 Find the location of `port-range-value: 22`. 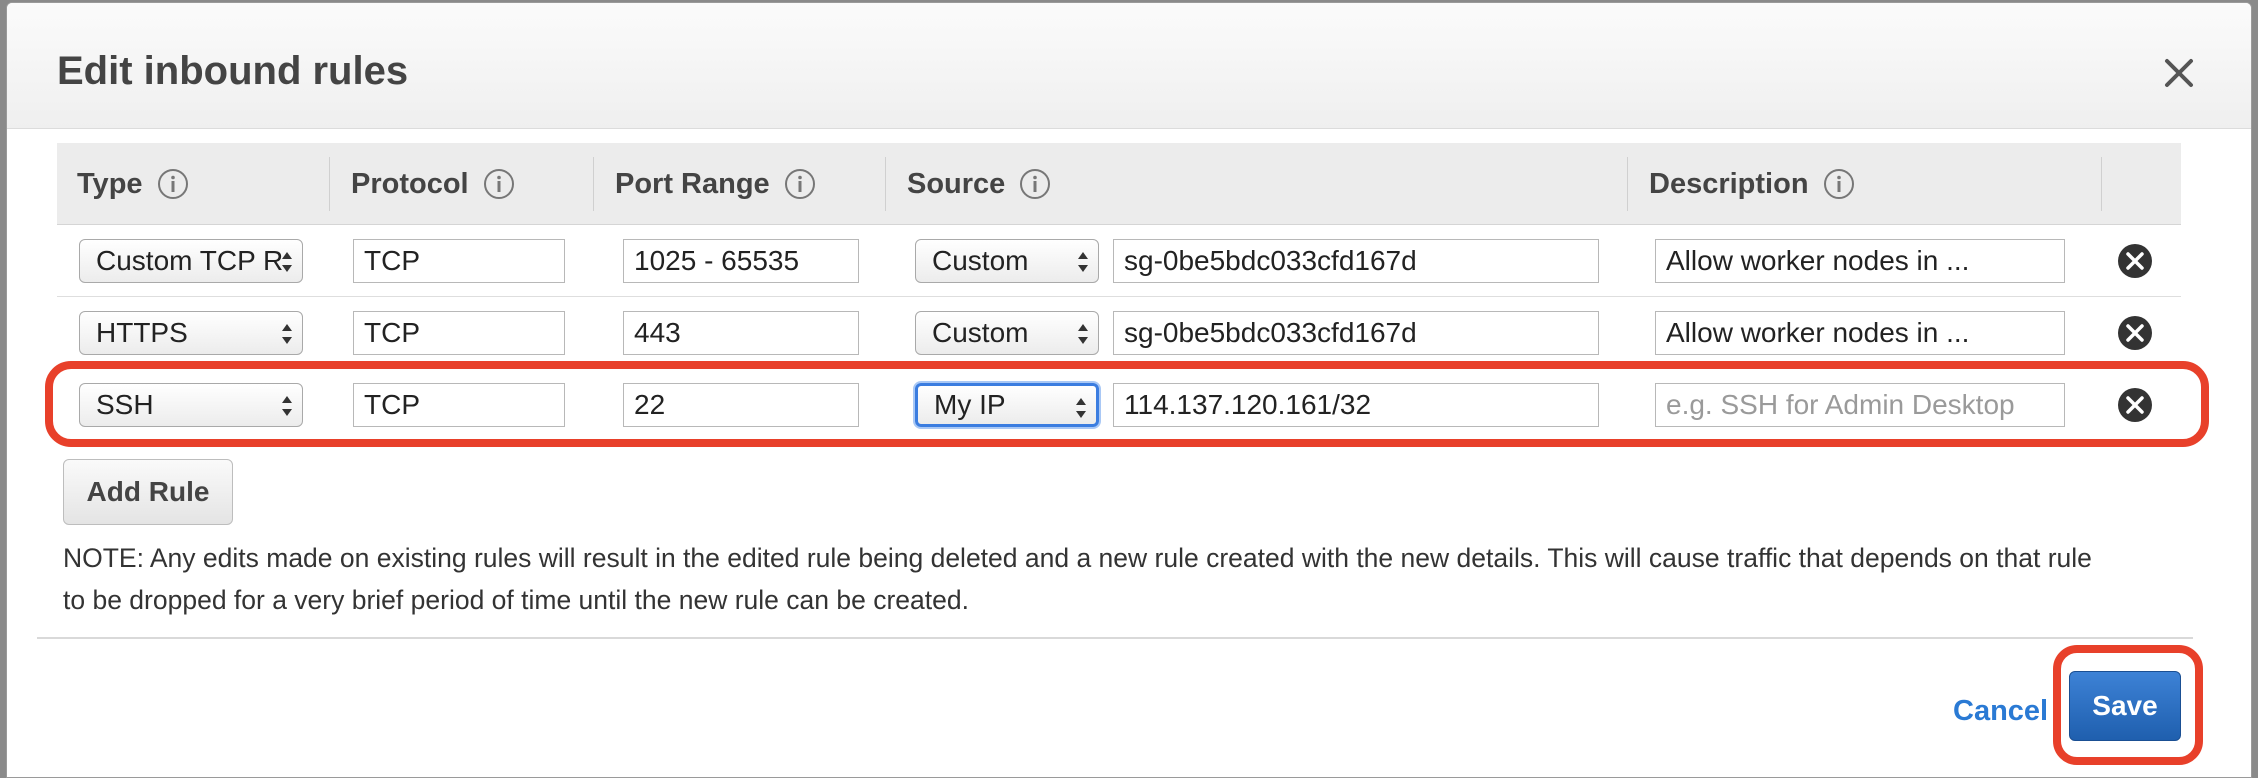

port-range-value: 22 is located at coordinates (650, 404).